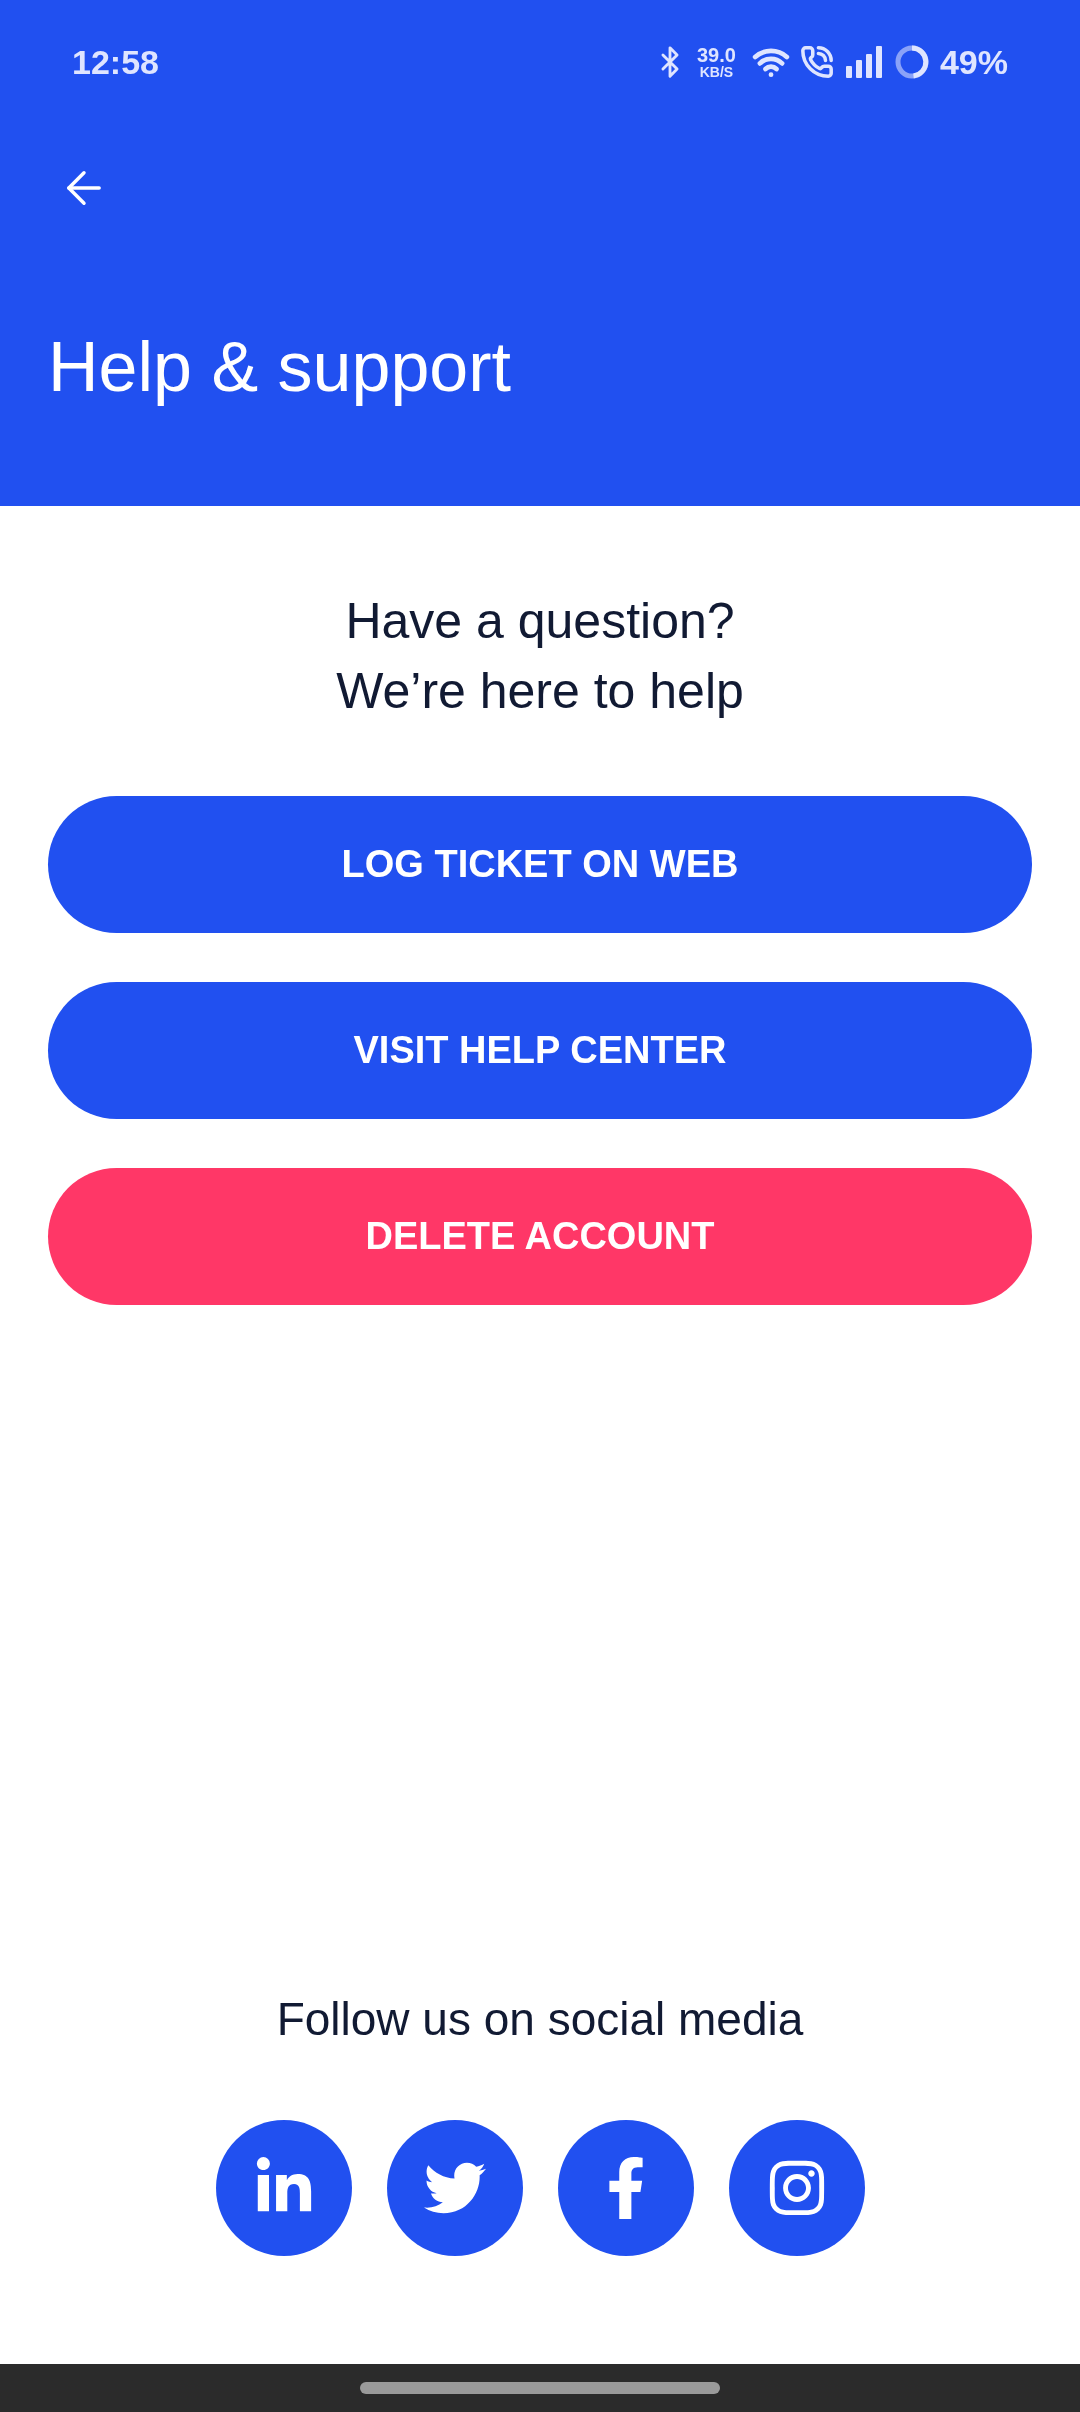  Describe the element at coordinates (540, 2388) in the screenshot. I see `home-handle` at that location.